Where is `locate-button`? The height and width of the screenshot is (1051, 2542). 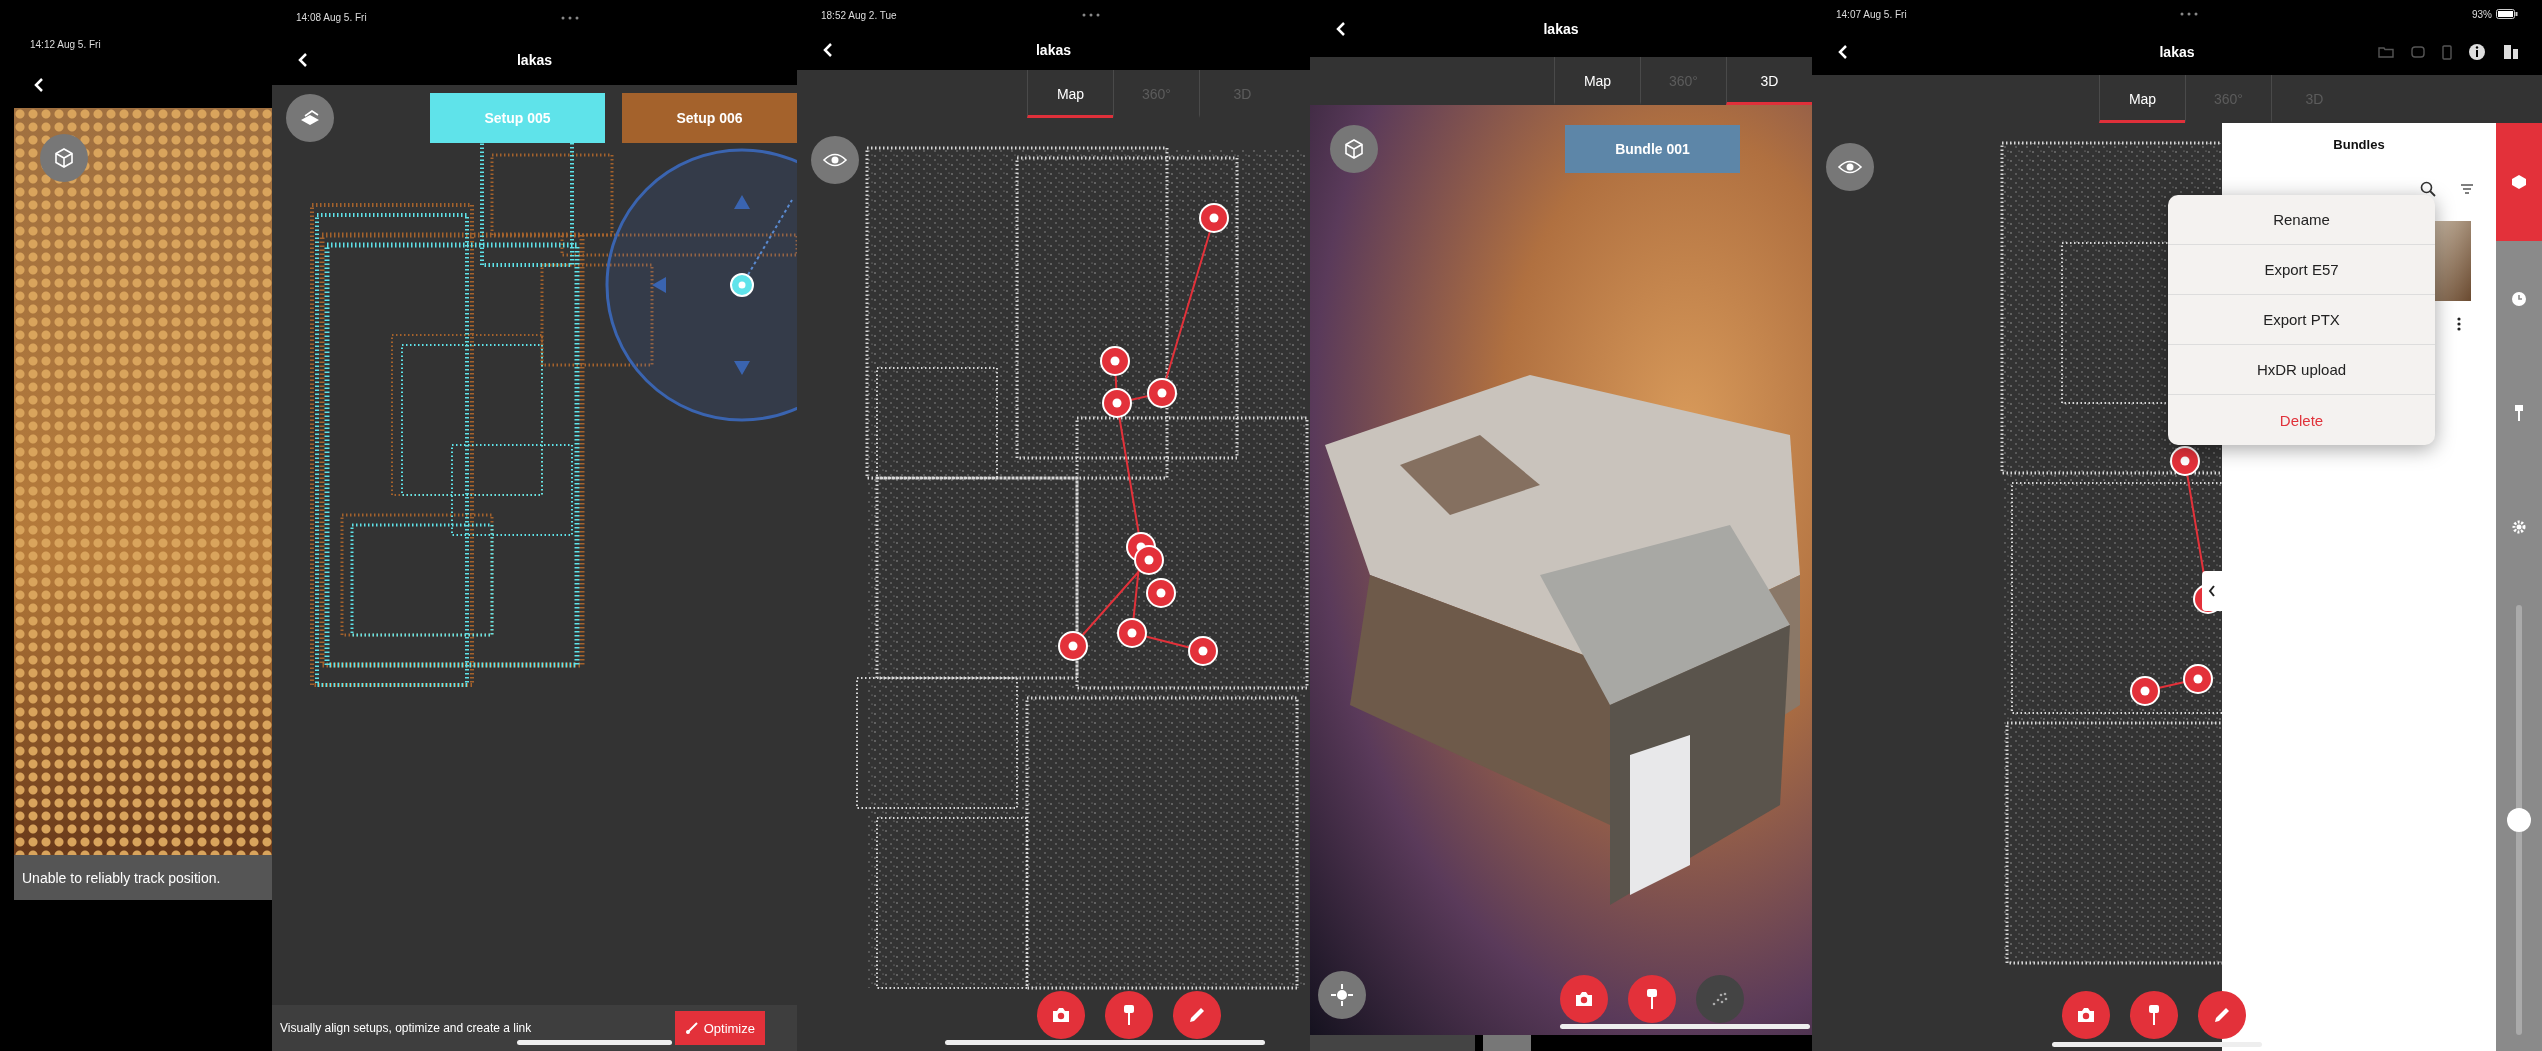 locate-button is located at coordinates (1342, 995).